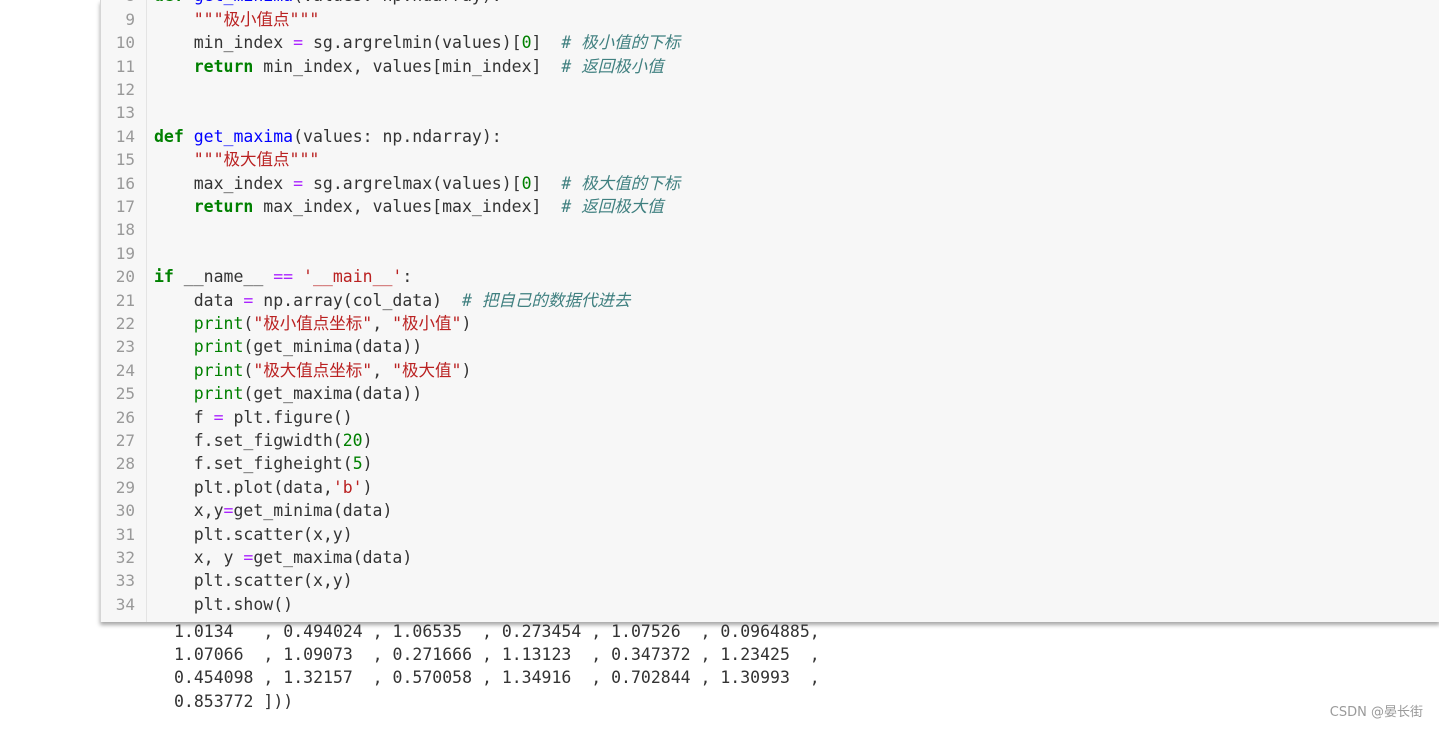  I want to click on line-number: 24, so click(125, 370).